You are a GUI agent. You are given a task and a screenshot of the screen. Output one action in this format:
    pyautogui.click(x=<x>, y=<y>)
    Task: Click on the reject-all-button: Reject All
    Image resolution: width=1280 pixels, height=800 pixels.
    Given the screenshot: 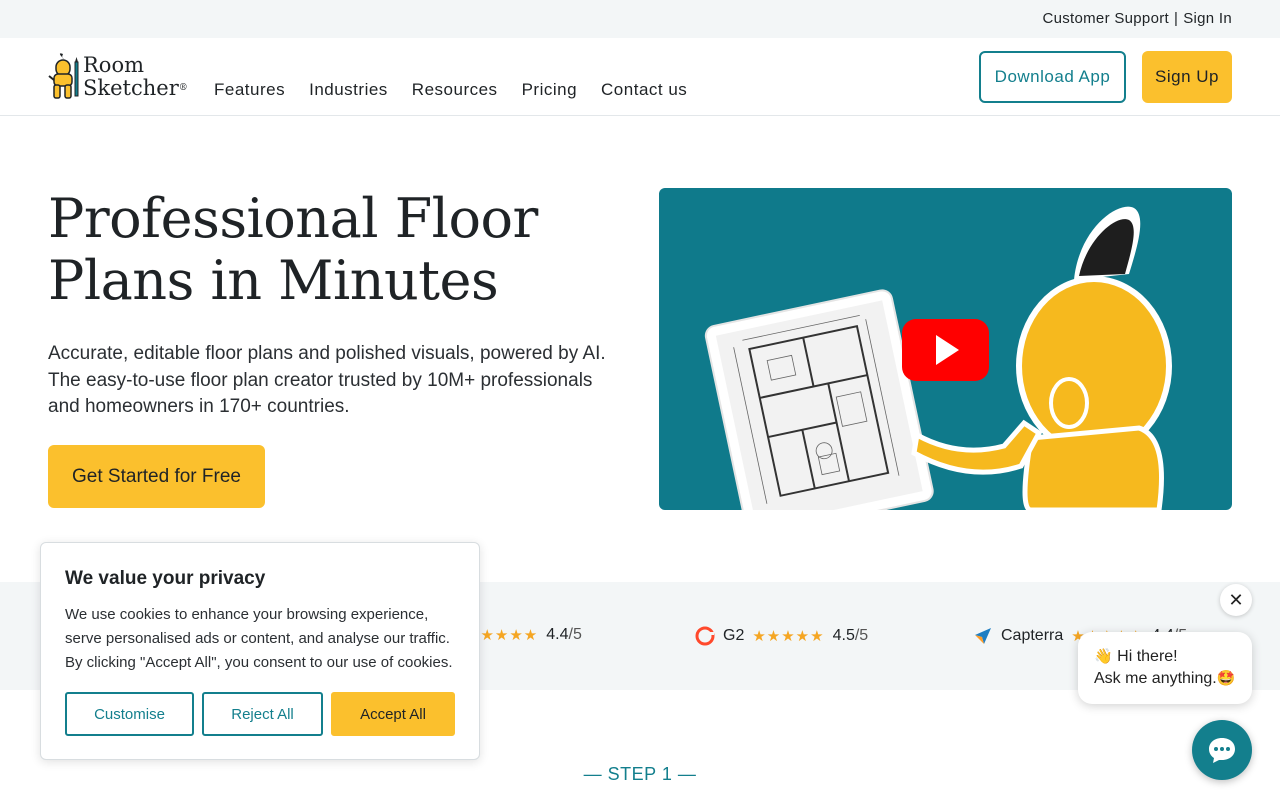 What is the action you would take?
    pyautogui.click(x=262, y=714)
    